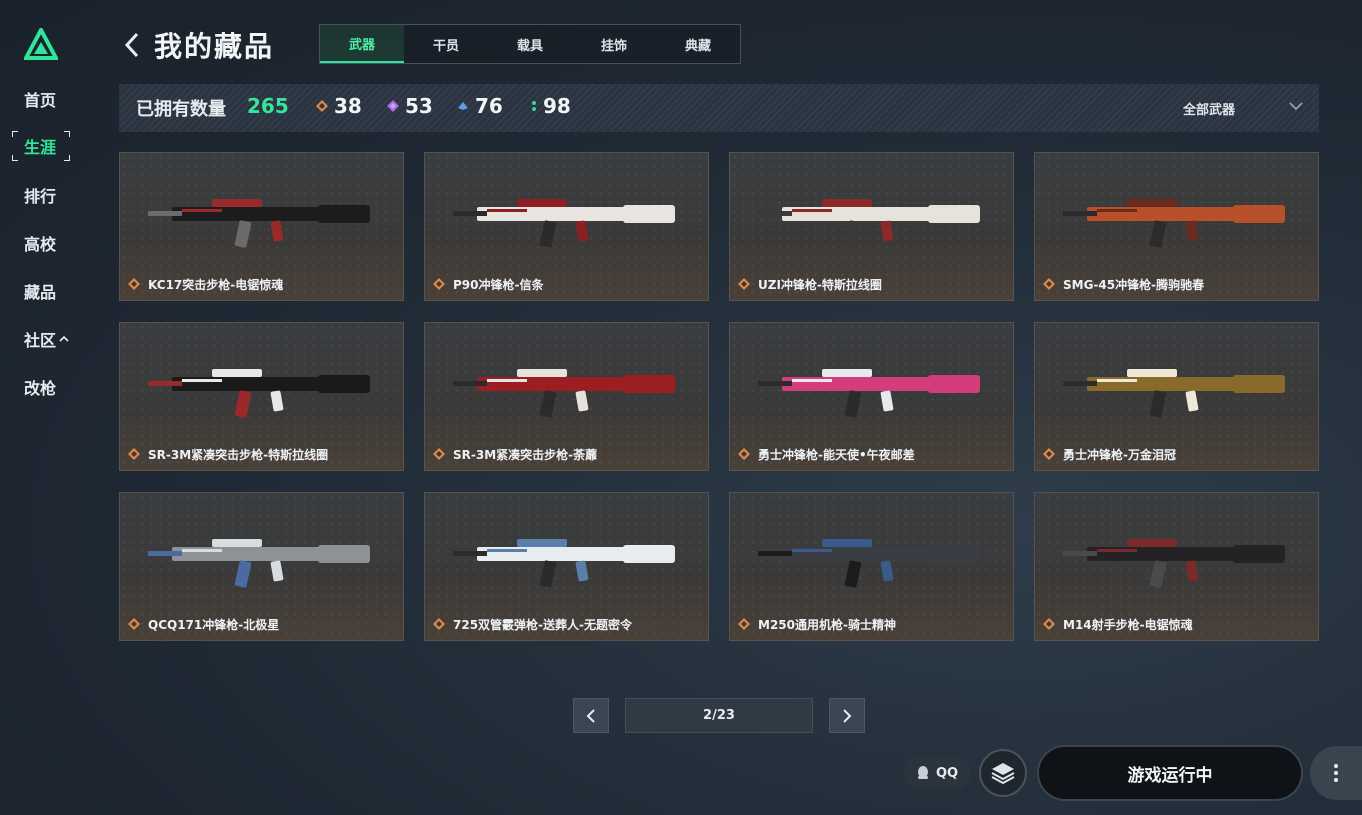  I want to click on chevron-down-icon, so click(1296, 106).